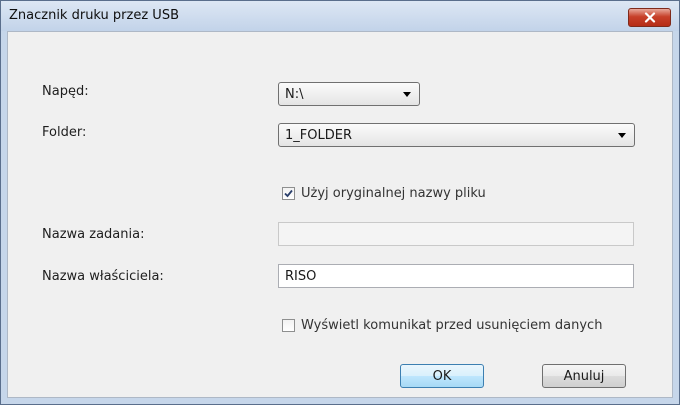 The width and height of the screenshot is (682, 407). What do you see at coordinates (584, 376) in the screenshot?
I see `cancel-button: Anuluj` at bounding box center [584, 376].